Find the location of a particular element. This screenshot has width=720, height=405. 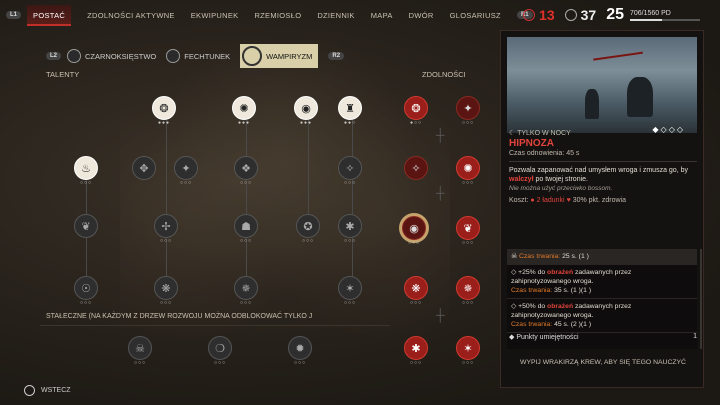

back-button: WSTECZ is located at coordinates (47, 390).